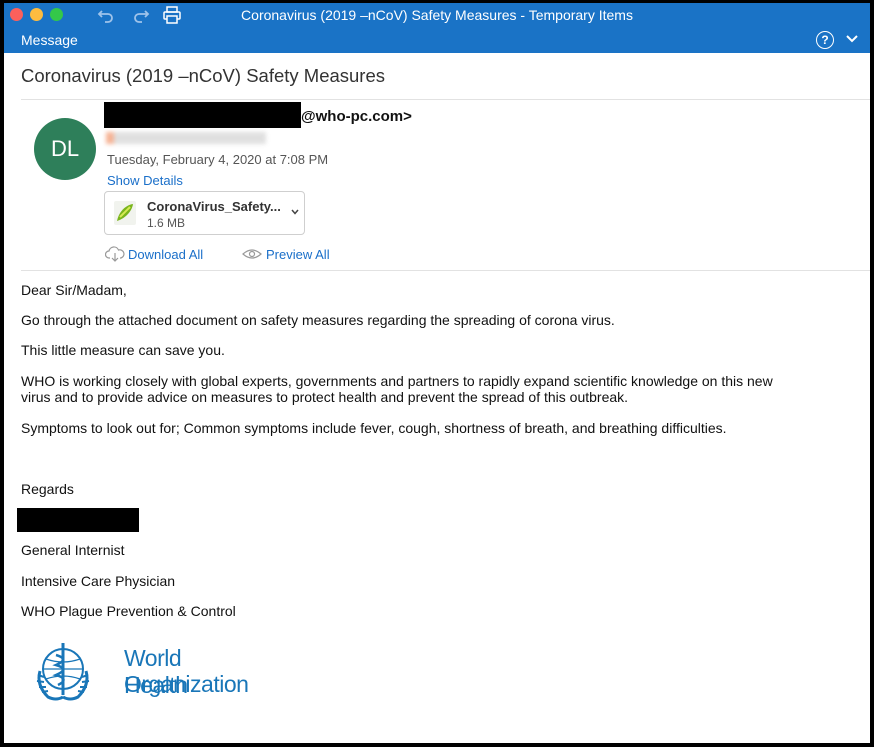 This screenshot has height=747, width=874. What do you see at coordinates (78, 520) in the screenshot?
I see `redacted-signature-name` at bounding box center [78, 520].